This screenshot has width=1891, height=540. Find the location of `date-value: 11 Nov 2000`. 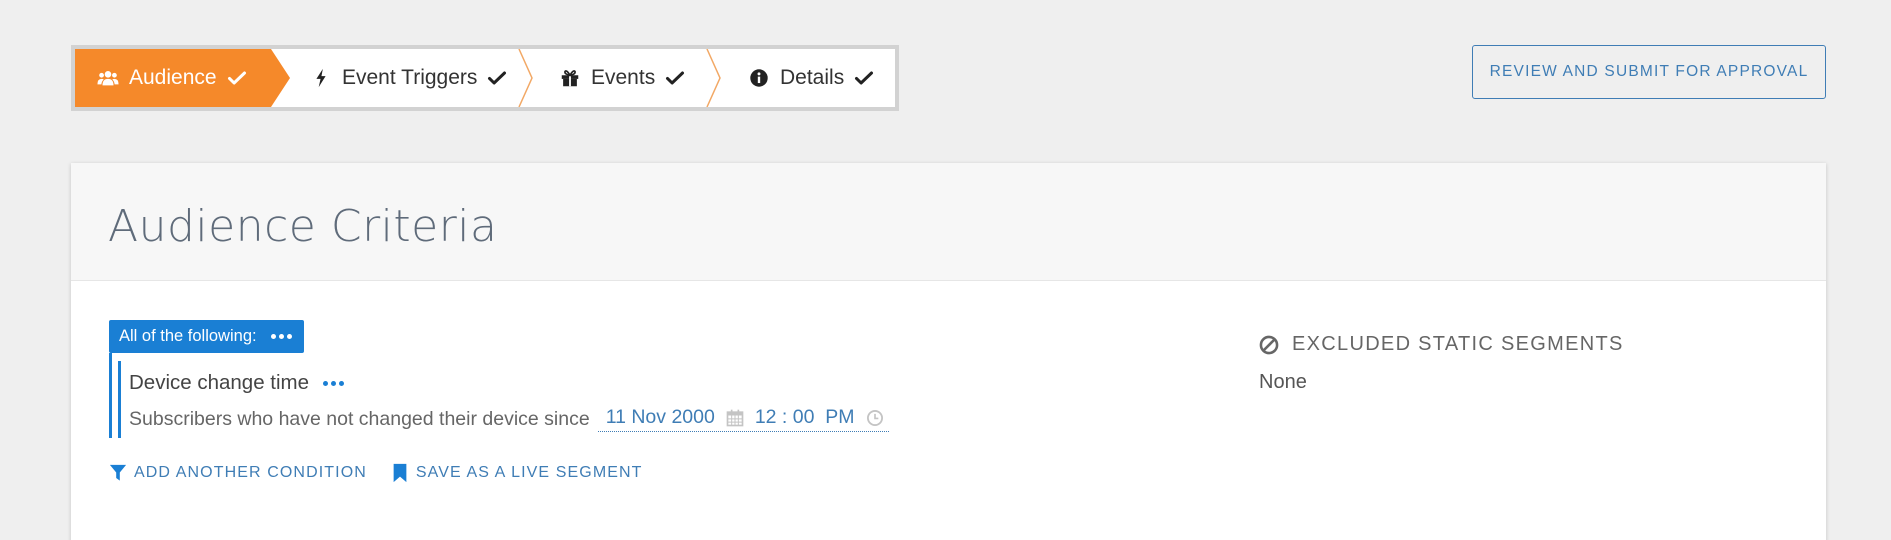

date-value: 11 Nov 2000 is located at coordinates (660, 417).